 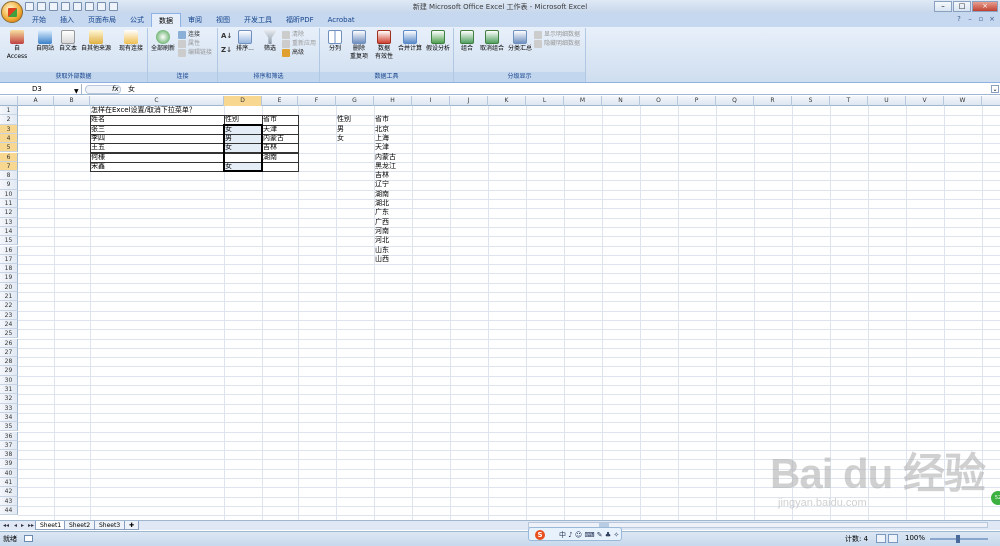 What do you see at coordinates (9, 501) in the screenshot?
I see `row-header: 43` at bounding box center [9, 501].